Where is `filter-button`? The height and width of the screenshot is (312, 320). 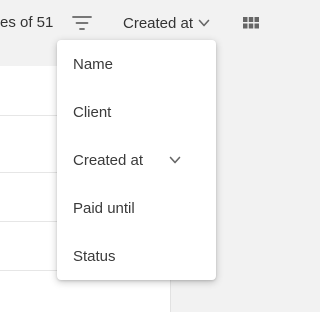
filter-button is located at coordinates (82, 23).